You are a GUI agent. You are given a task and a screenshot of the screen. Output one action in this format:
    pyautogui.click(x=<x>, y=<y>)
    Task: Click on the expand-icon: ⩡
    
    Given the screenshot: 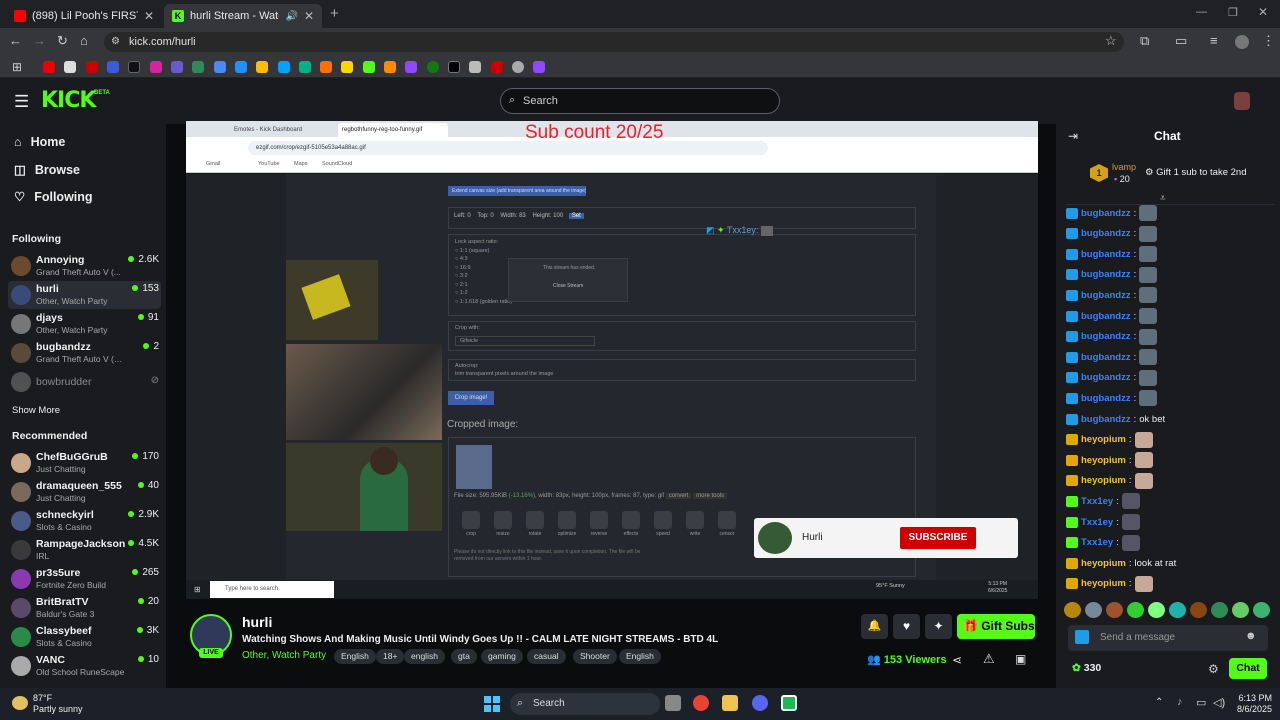 What is the action you would take?
    pyautogui.click(x=1163, y=198)
    